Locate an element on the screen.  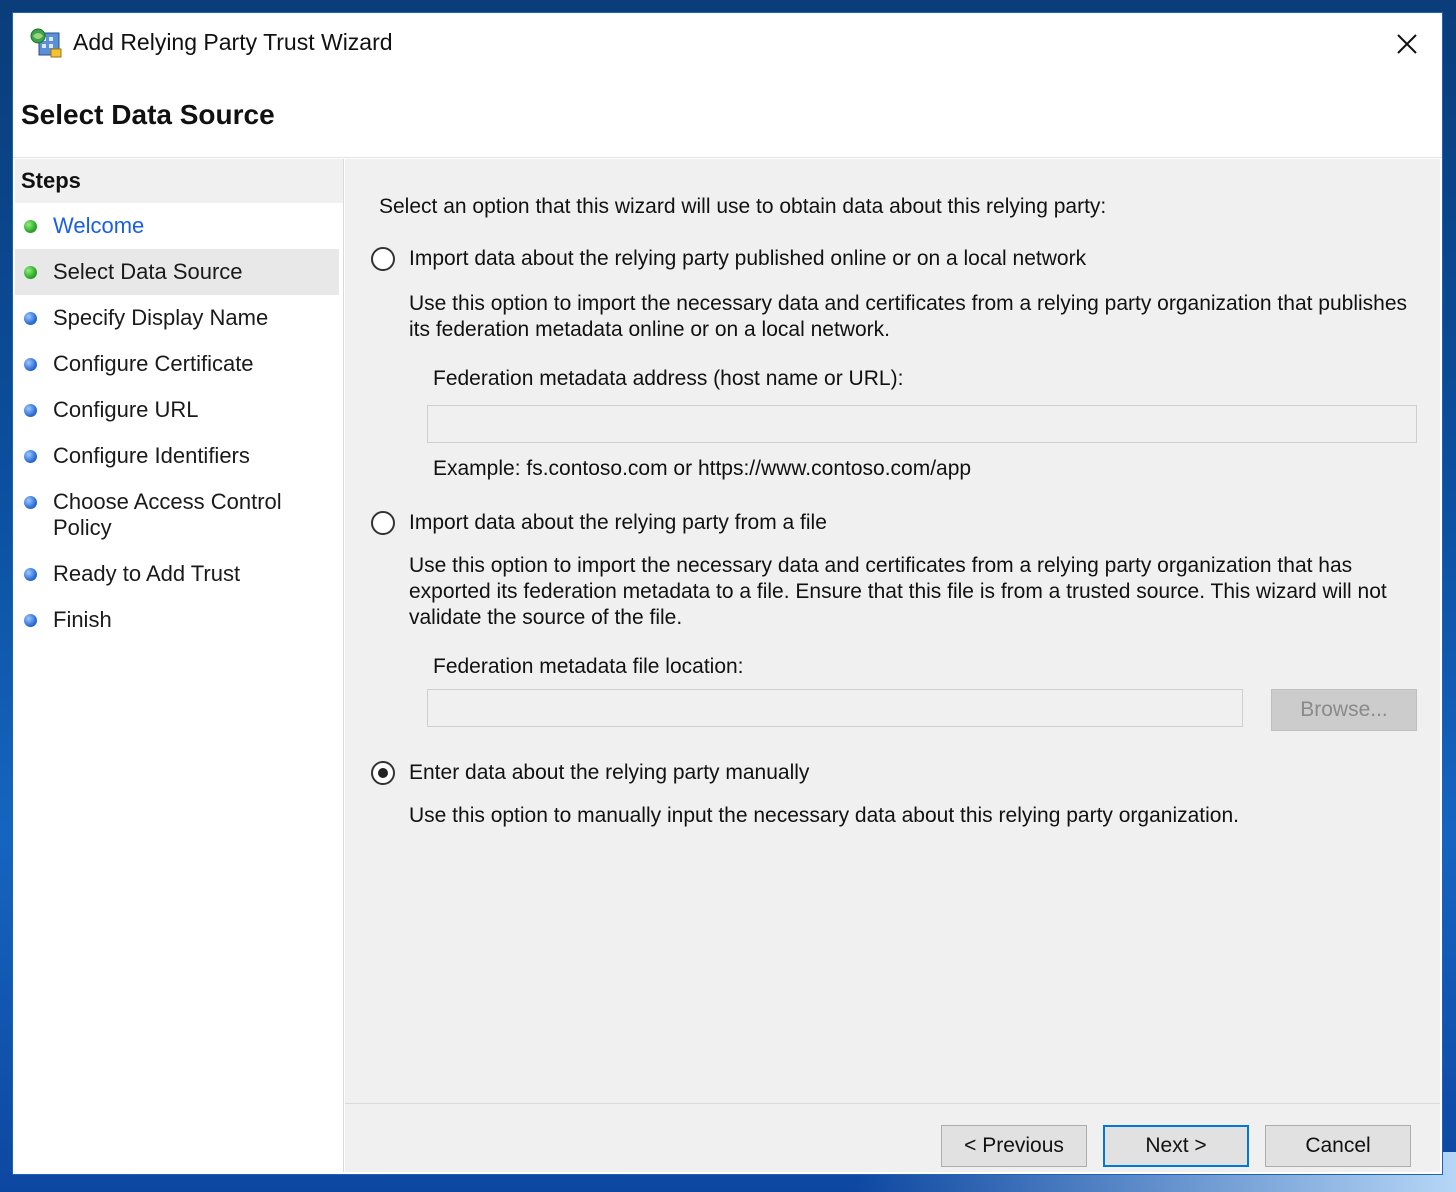
close-icon is located at coordinates (1407, 44).